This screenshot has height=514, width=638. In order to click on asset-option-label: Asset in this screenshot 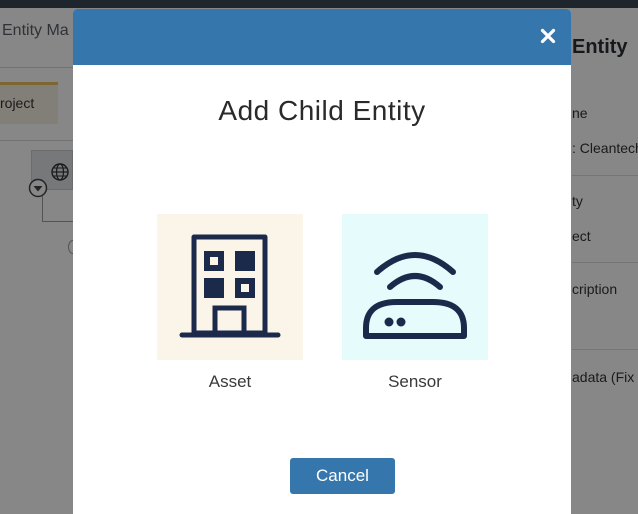, I will do `click(230, 381)`.